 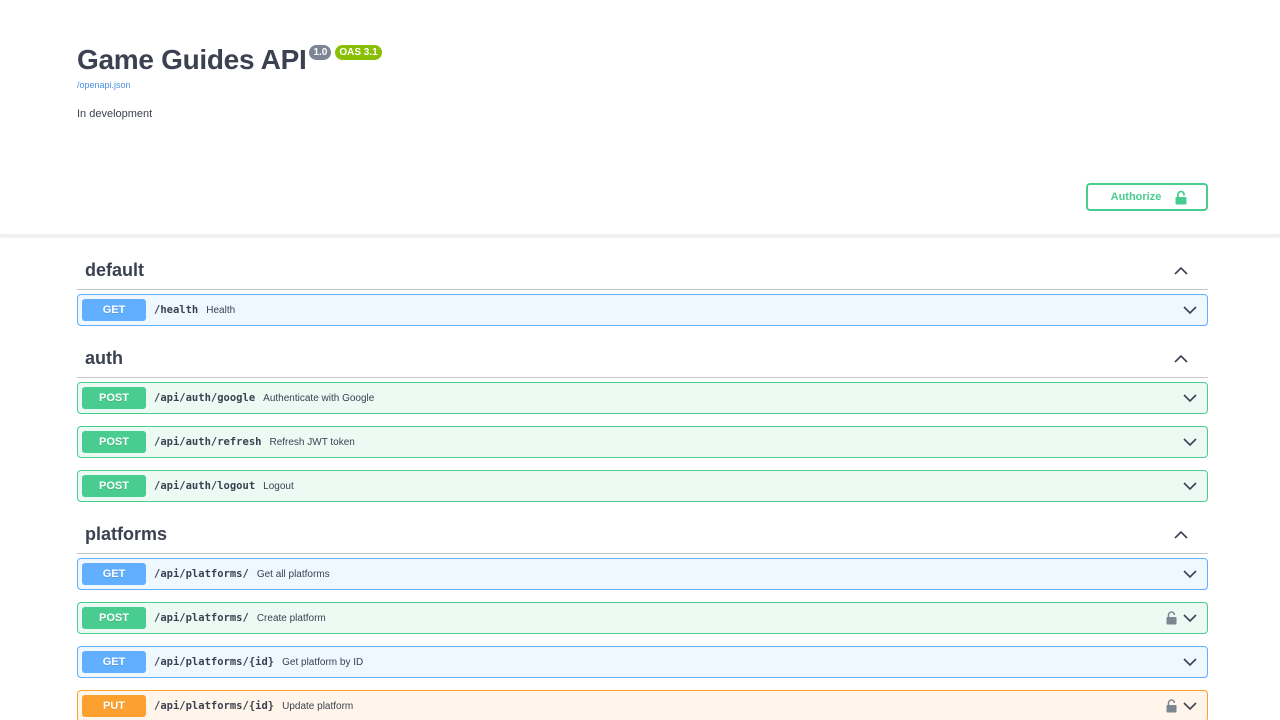 What do you see at coordinates (358, 52) in the screenshot?
I see `oas-badge: OAS 3.1` at bounding box center [358, 52].